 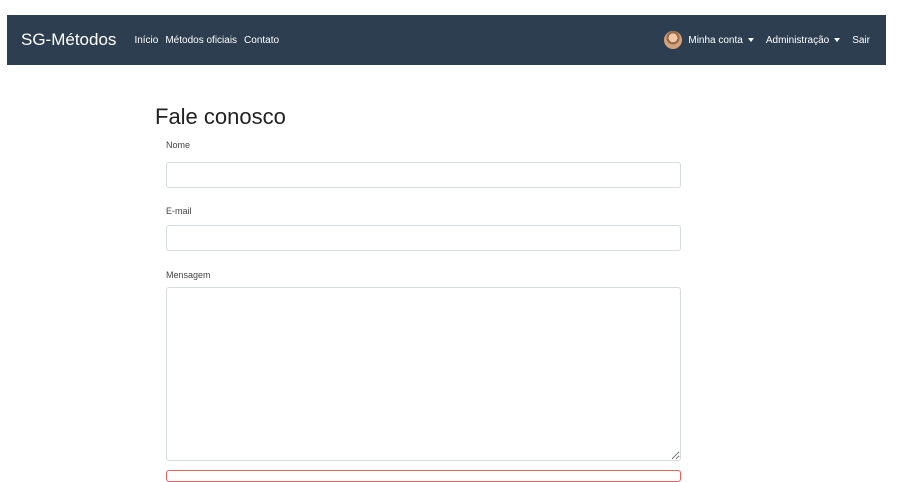 I want to click on nav-link-inicio: Início, so click(x=146, y=40).